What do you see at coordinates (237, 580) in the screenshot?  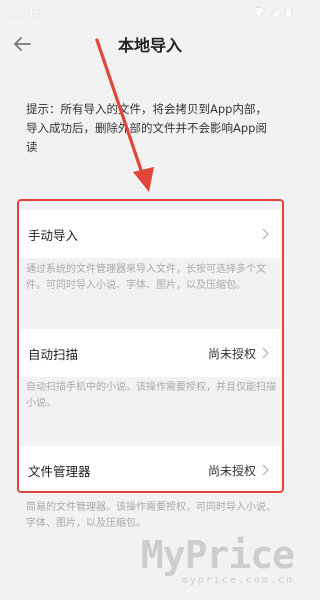 I see `watermark-url: myprice.com.cn` at bounding box center [237, 580].